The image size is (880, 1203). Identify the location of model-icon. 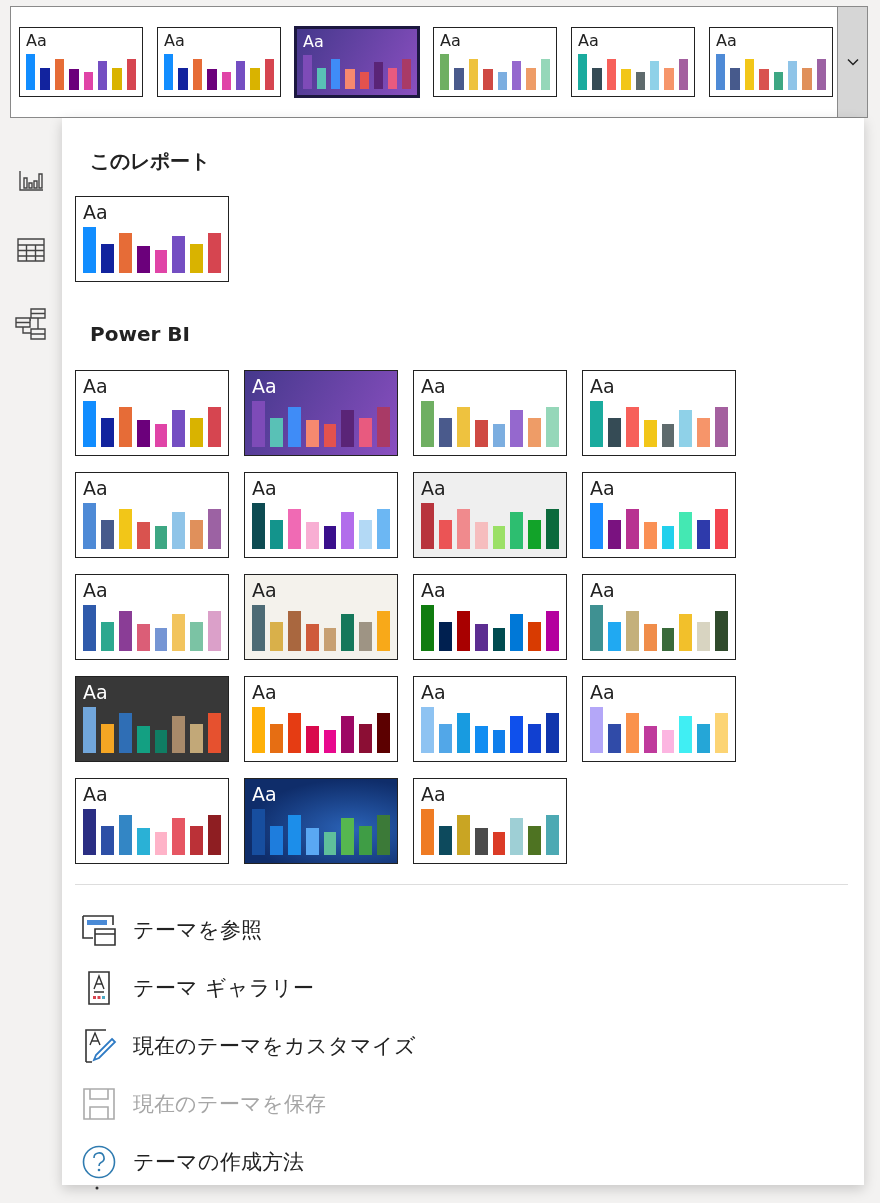
(31, 324).